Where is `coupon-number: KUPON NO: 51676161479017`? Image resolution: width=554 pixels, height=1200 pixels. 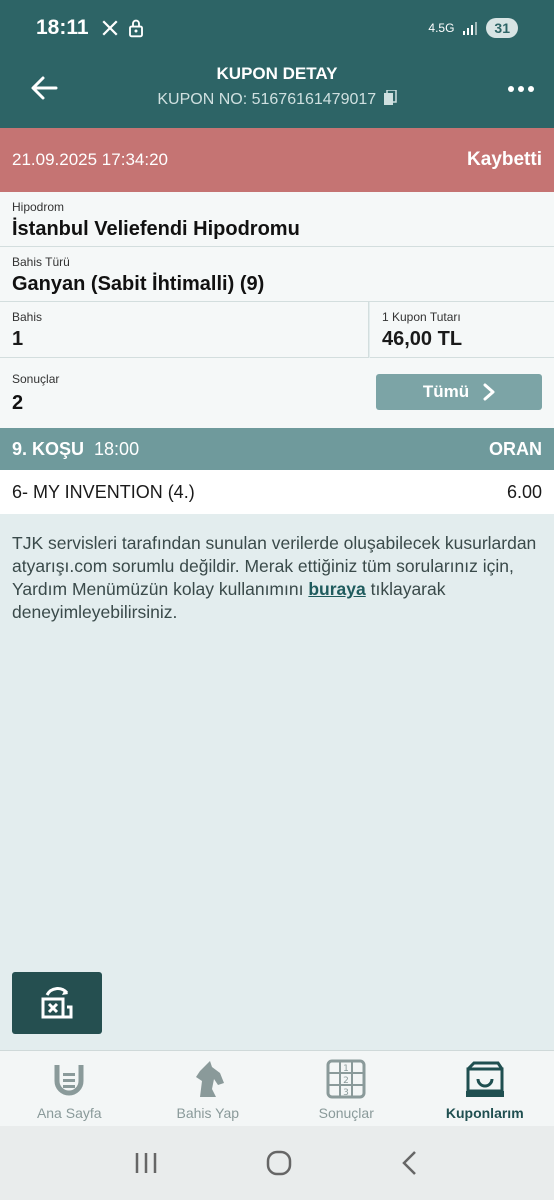
coupon-number: KUPON NO: 51676161479017 is located at coordinates (277, 99).